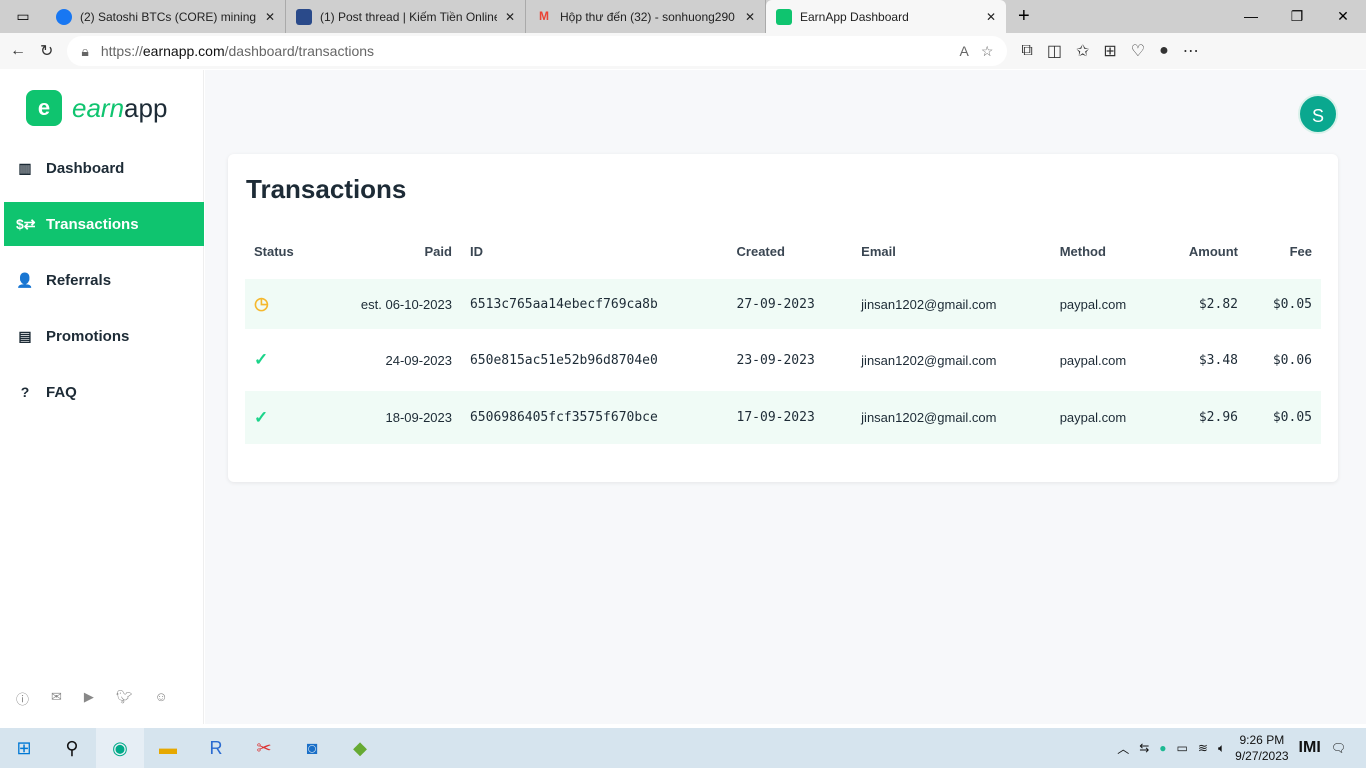 The height and width of the screenshot is (768, 1366). What do you see at coordinates (104, 224) in the screenshot?
I see `sidebar-item-transactions: $⇄ Transactions` at bounding box center [104, 224].